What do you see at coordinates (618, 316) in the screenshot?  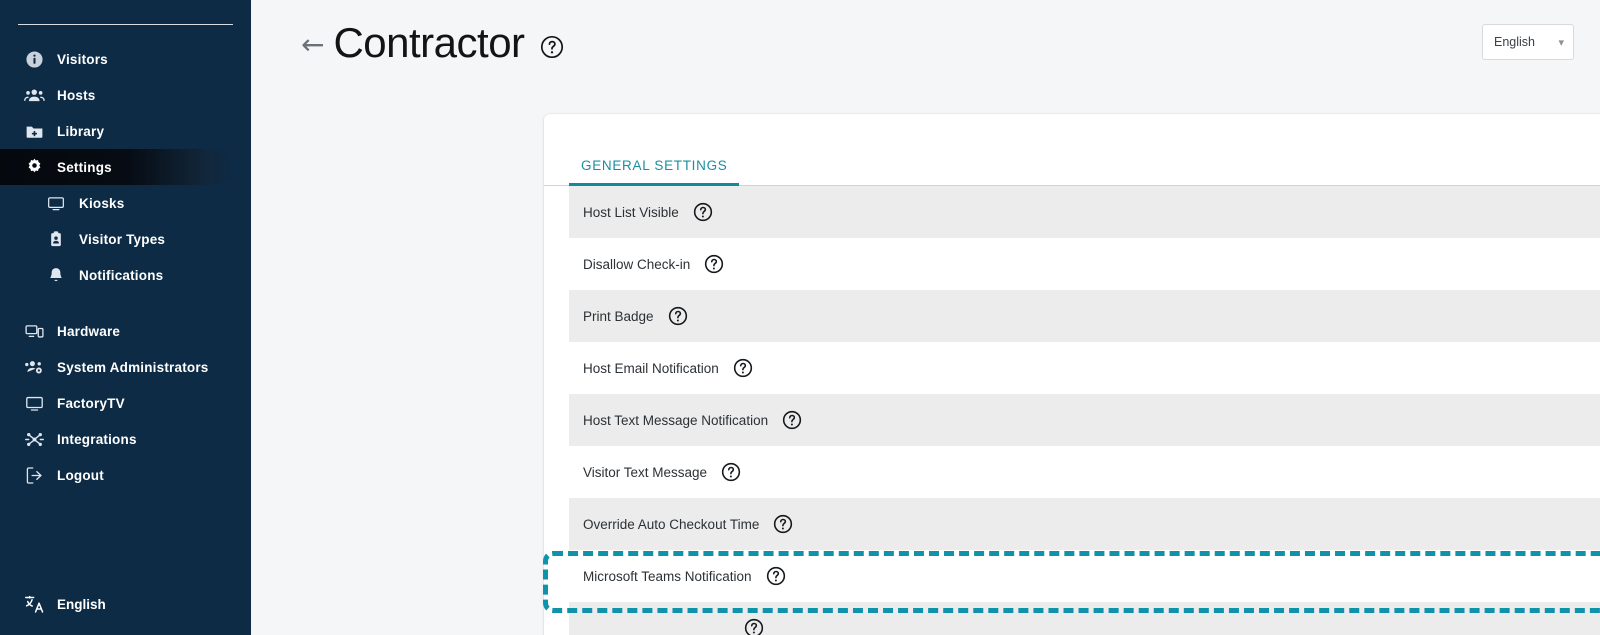 I see `settings-row-label: Print Badge` at bounding box center [618, 316].